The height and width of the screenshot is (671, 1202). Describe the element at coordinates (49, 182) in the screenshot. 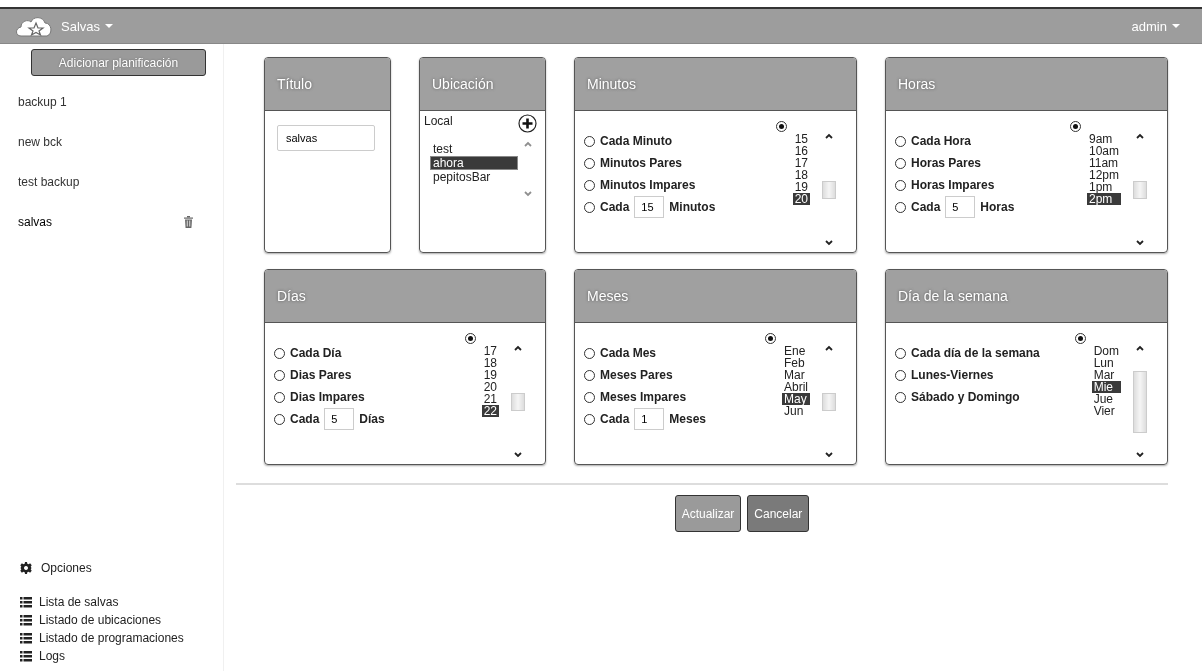

I see `schedule-name: test backup` at that location.